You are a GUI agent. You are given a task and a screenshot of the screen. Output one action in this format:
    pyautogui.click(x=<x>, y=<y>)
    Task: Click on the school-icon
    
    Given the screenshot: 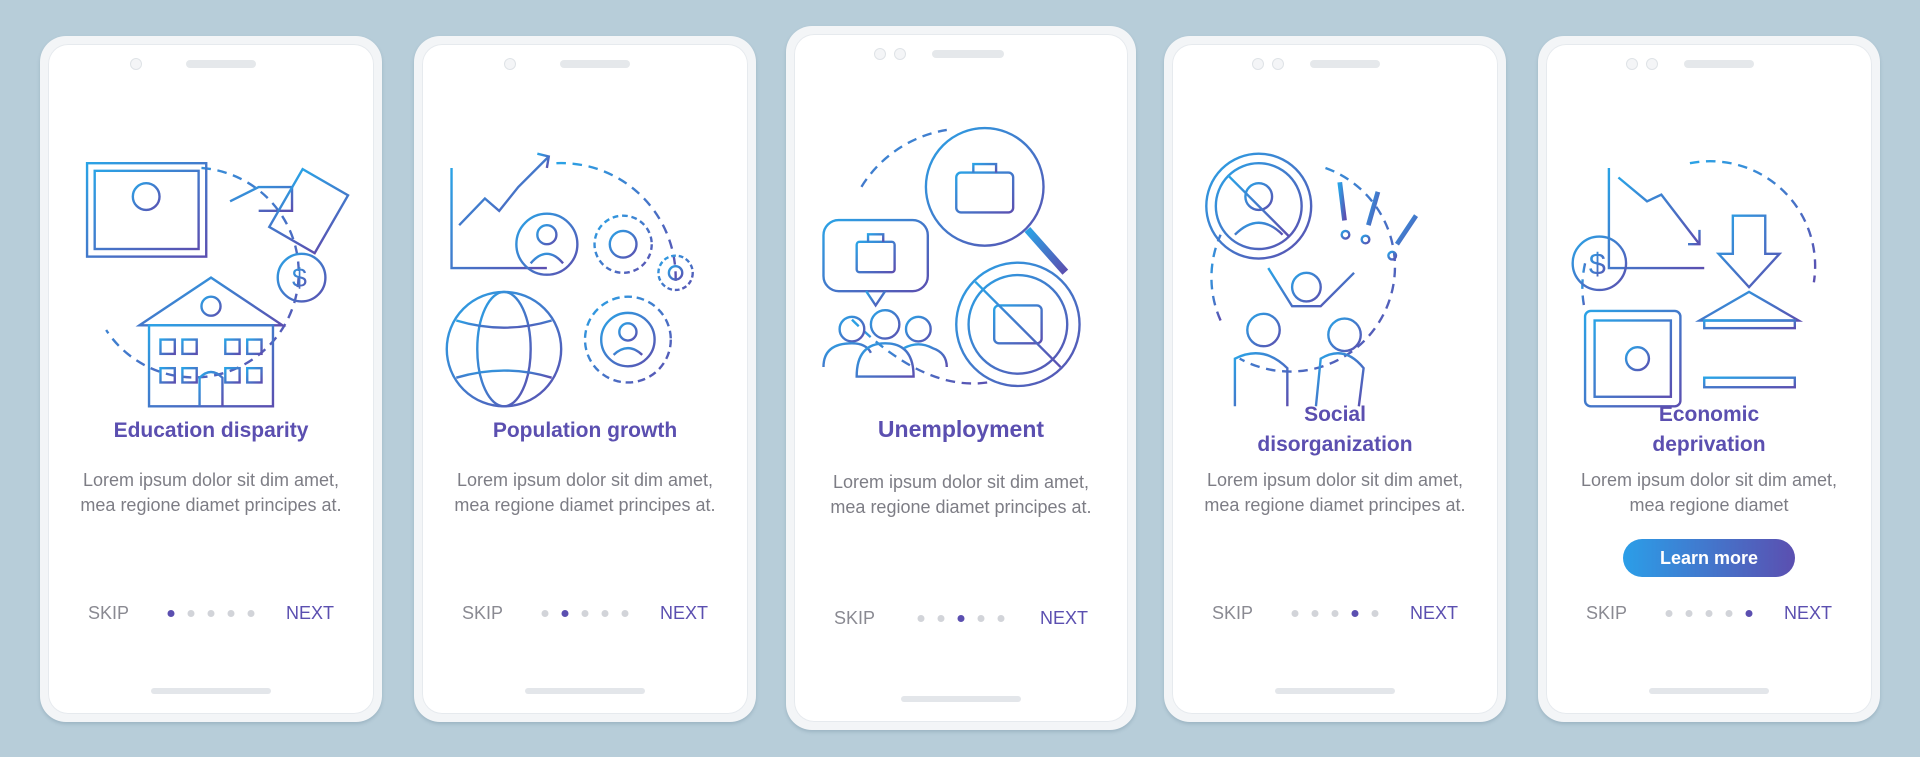 What is the action you would take?
    pyautogui.click(x=211, y=301)
    